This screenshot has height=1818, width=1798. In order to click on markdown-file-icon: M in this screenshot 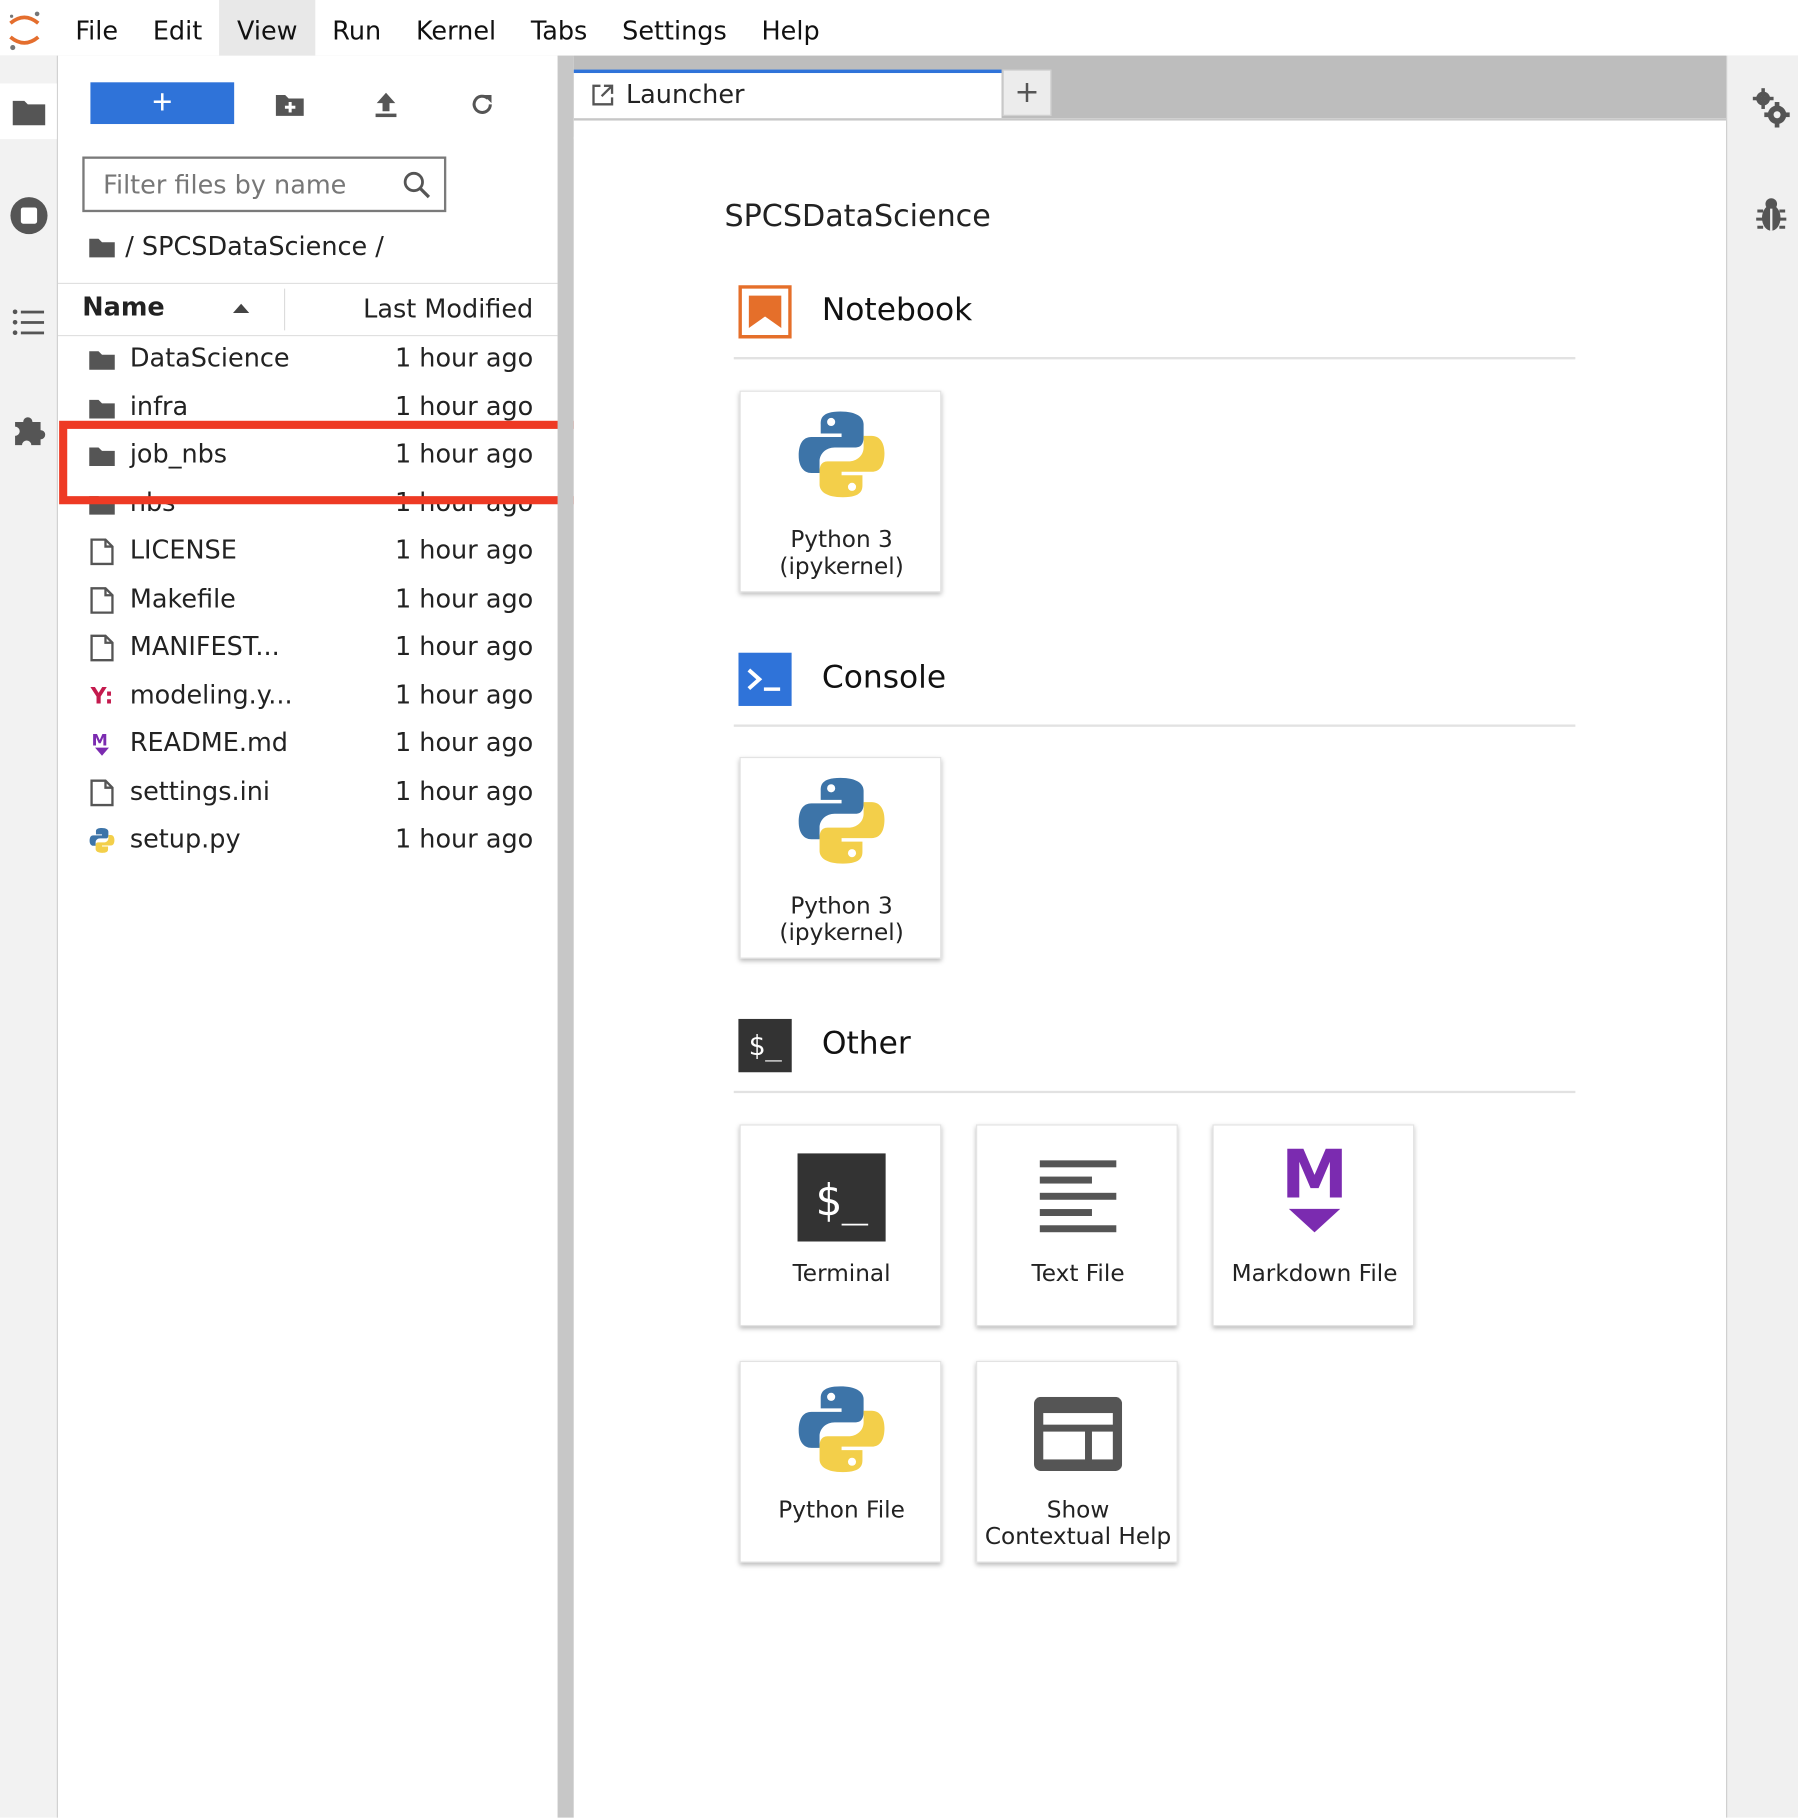, I will do `click(102, 744)`.